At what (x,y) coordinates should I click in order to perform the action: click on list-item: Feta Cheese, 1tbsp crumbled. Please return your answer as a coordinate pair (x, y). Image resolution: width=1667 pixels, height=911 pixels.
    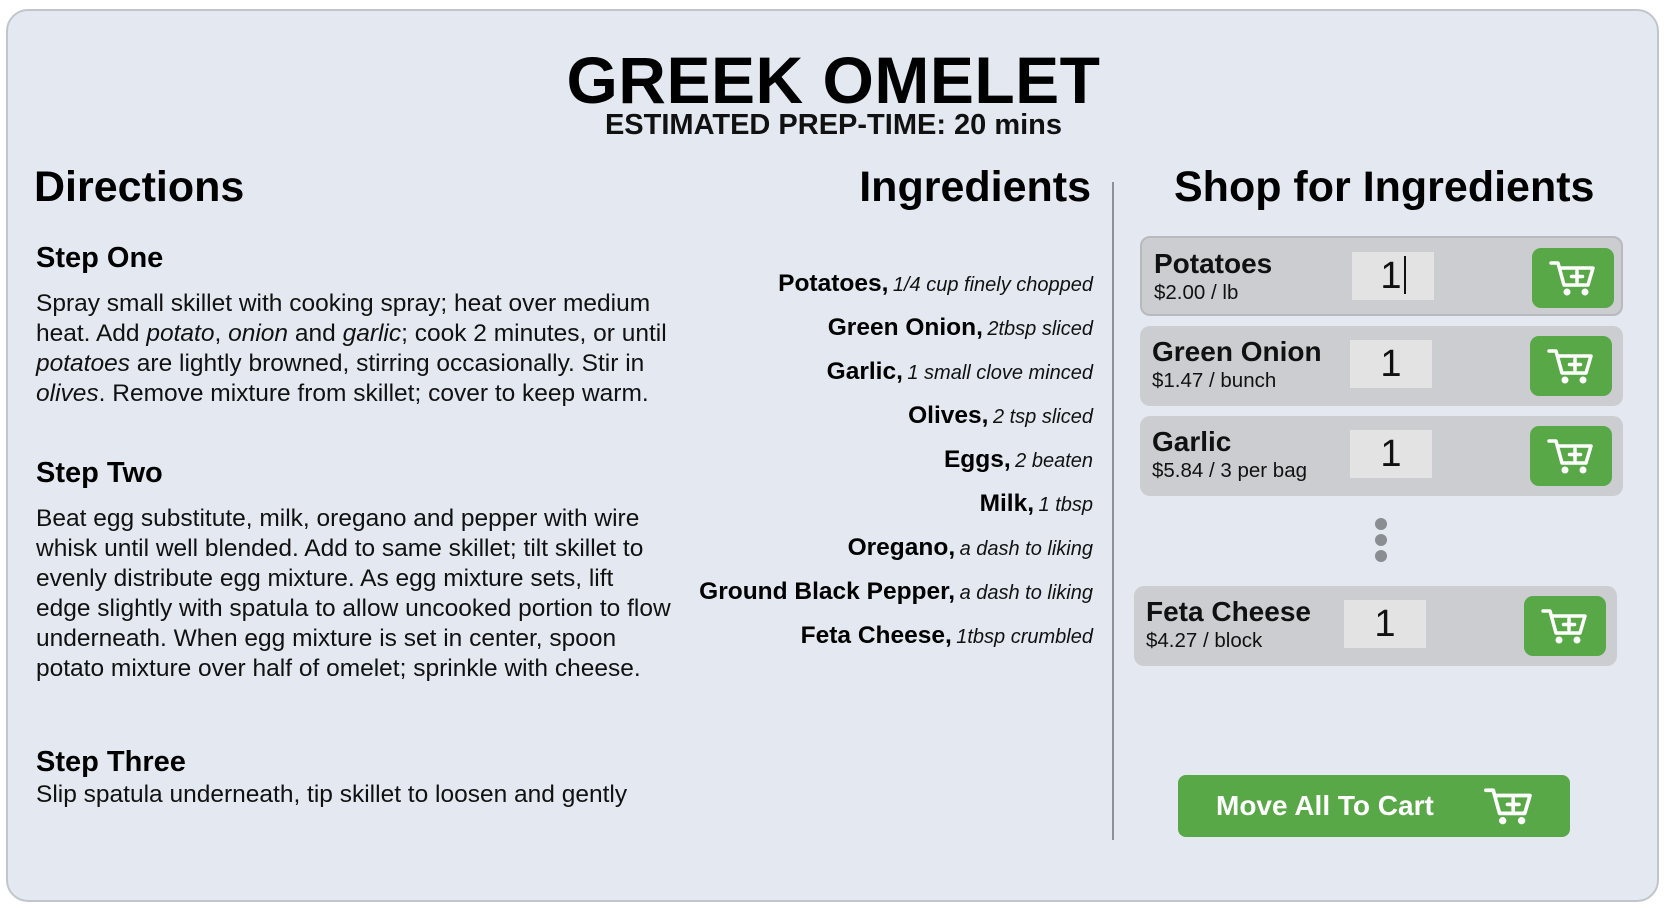
    Looking at the image, I should click on (896, 642).